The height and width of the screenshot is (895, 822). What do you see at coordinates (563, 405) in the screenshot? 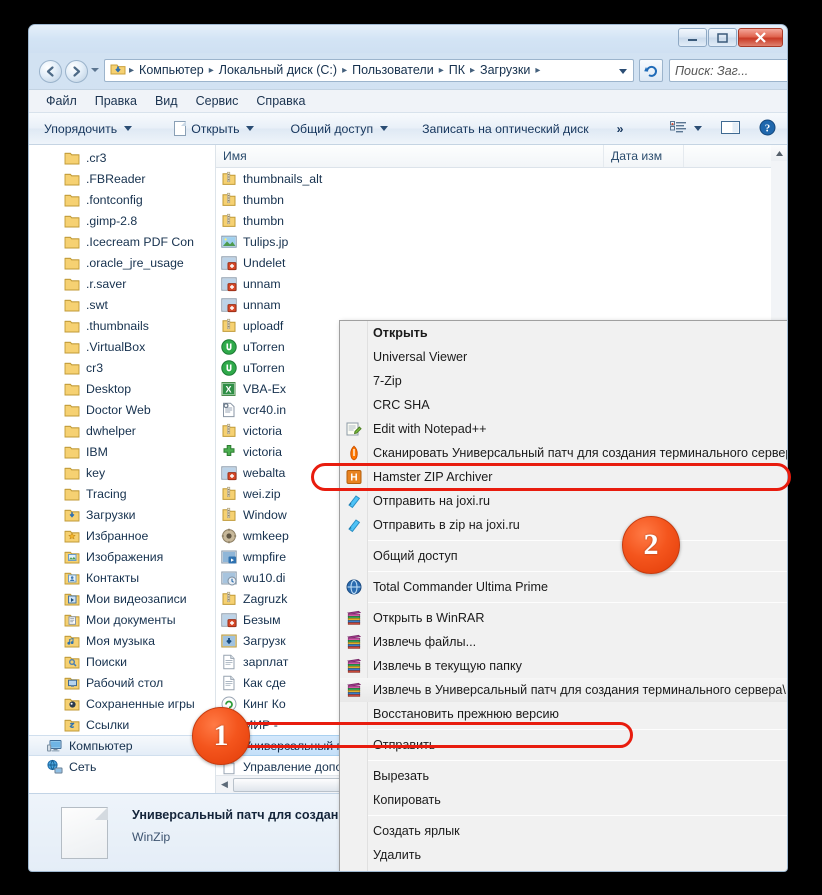
I see `context-menu-item-3: CRC SHA` at bounding box center [563, 405].